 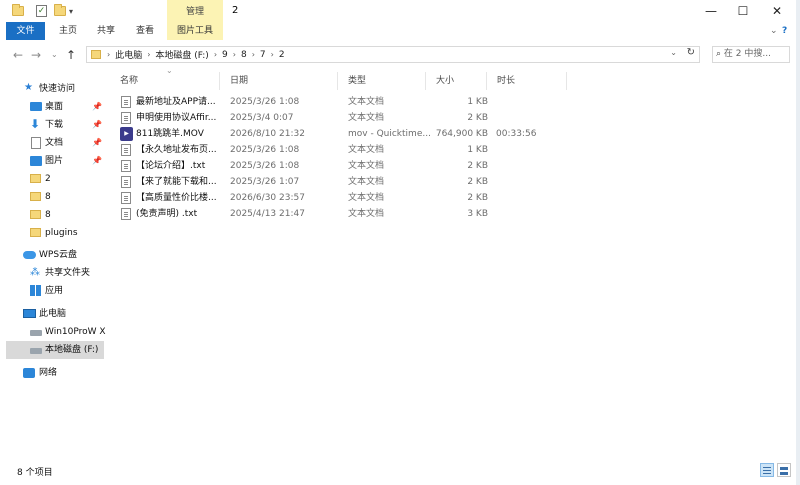 What do you see at coordinates (279, 81) in the screenshot?
I see `column-header-date: 日期` at bounding box center [279, 81].